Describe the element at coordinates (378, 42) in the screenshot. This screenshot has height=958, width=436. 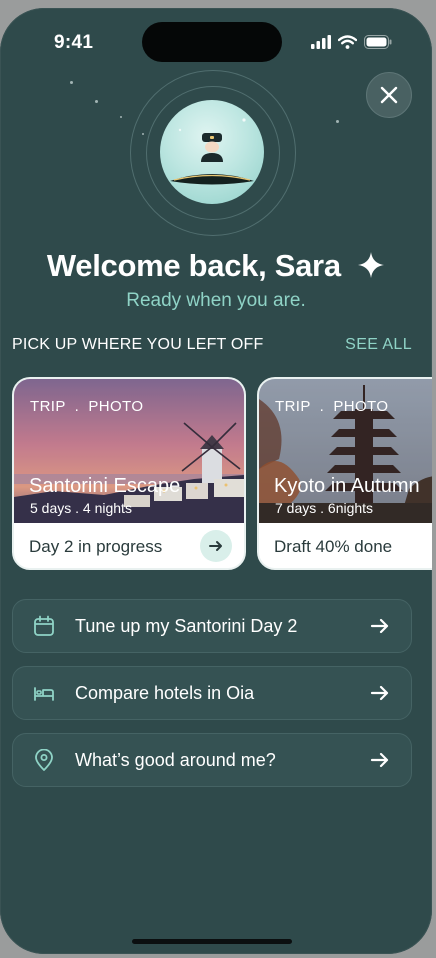
I see `battery-icon` at that location.